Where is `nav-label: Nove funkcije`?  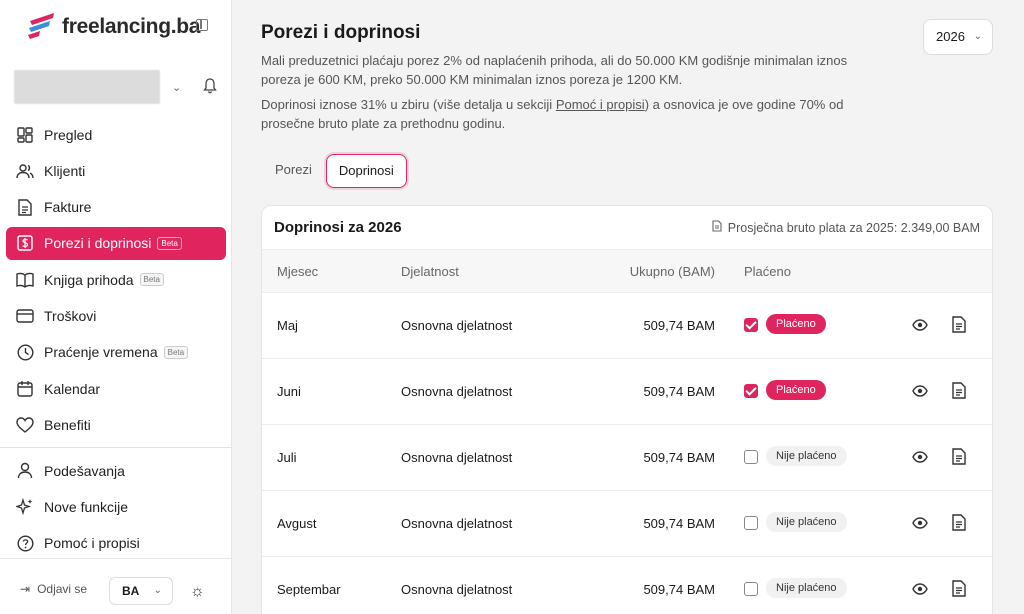
nav-label: Nove funkcije is located at coordinates (86, 507).